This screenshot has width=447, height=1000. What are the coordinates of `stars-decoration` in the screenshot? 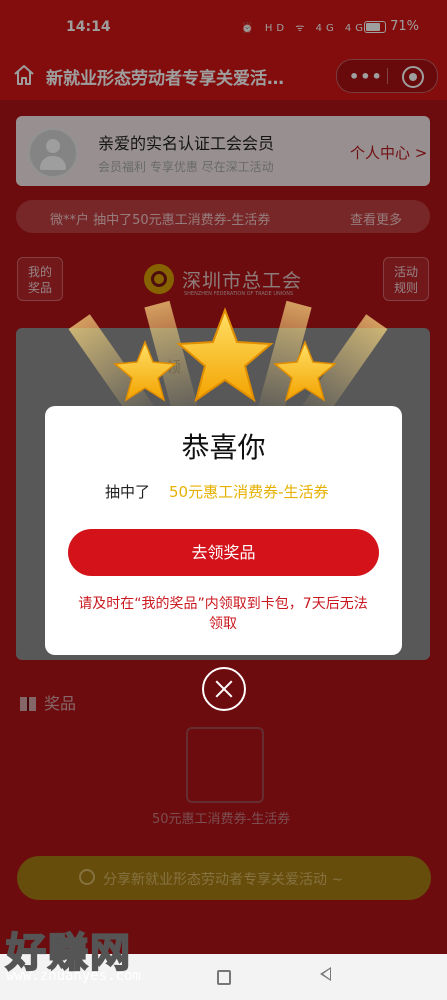 It's located at (228, 364).